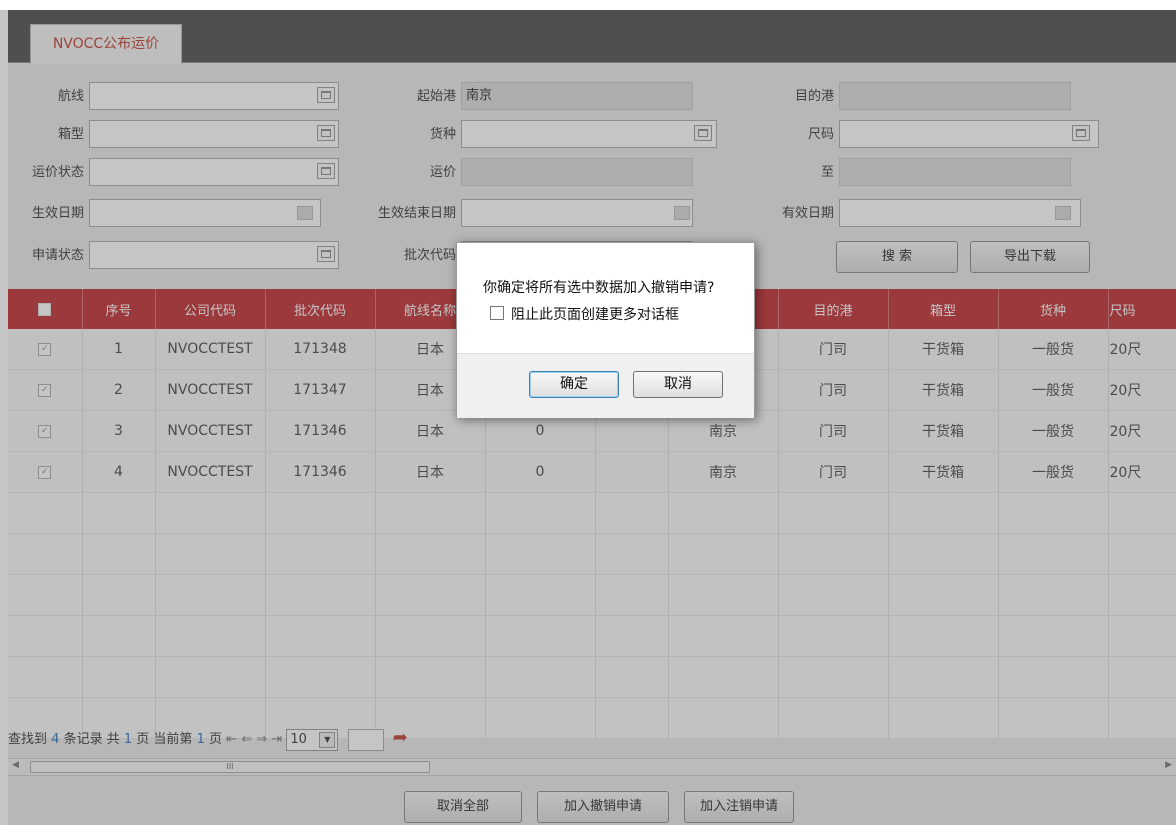  I want to click on suppress-dialog-label: 阻止此页面创建更多对话框, so click(595, 315).